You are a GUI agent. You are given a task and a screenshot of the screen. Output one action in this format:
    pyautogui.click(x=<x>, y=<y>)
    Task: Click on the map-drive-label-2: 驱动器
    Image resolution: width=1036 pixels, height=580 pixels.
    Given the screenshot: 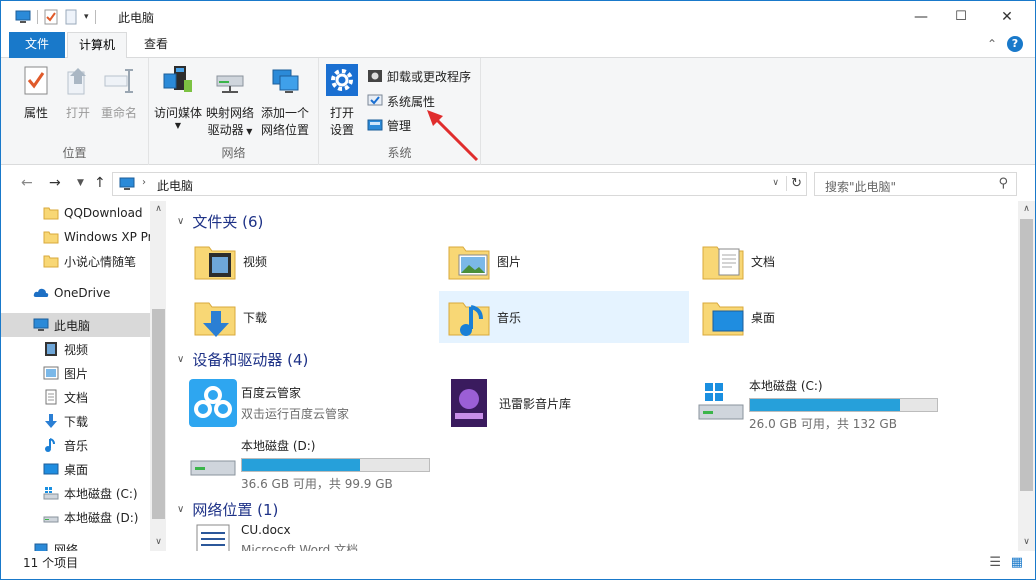 What is the action you would take?
    pyautogui.click(x=225, y=130)
    